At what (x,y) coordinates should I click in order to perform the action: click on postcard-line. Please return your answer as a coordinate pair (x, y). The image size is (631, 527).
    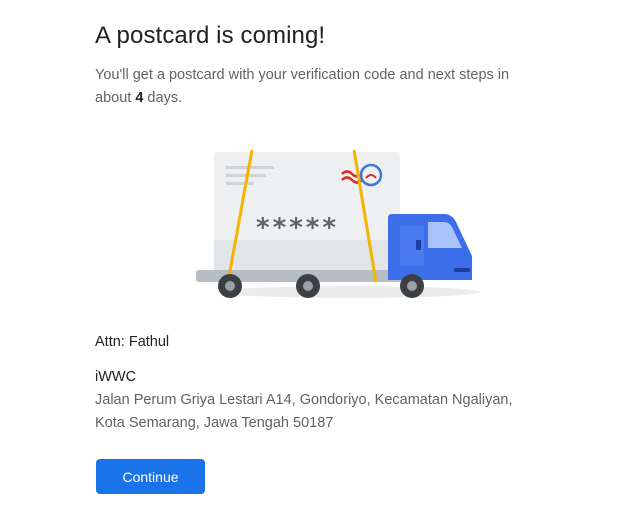
    Looking at the image, I should click on (240, 183).